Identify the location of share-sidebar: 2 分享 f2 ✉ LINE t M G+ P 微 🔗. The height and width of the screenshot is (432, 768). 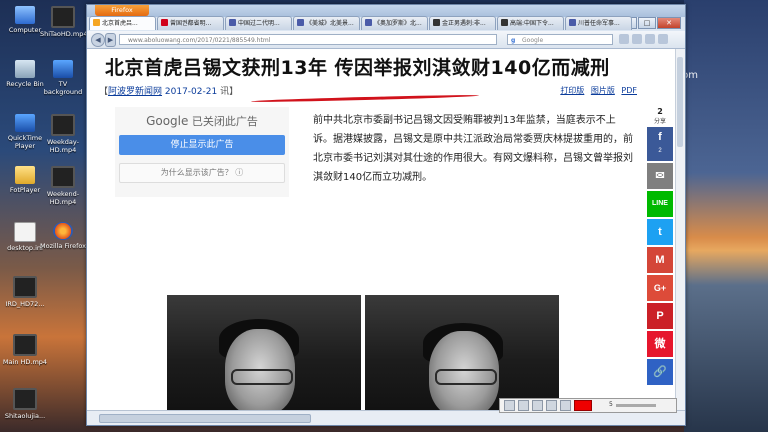
(660, 247).